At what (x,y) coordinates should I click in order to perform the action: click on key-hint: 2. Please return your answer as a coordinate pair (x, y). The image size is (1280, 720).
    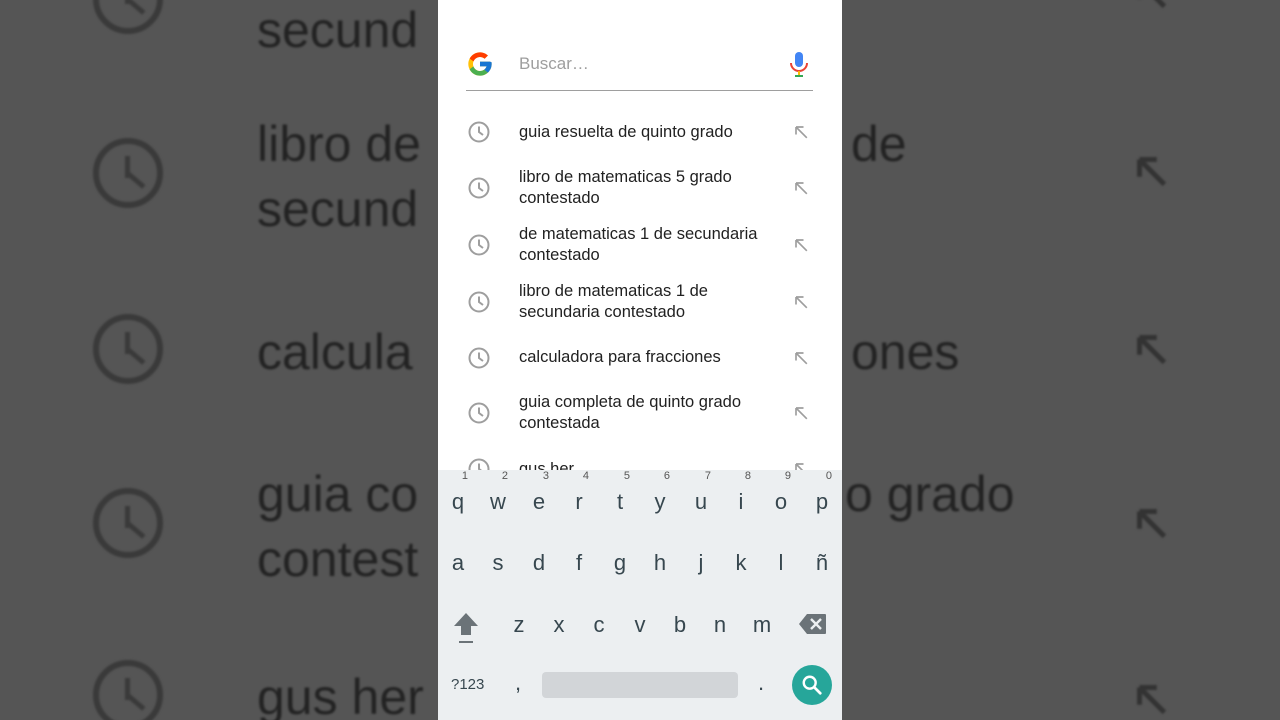
    Looking at the image, I should click on (504, 476).